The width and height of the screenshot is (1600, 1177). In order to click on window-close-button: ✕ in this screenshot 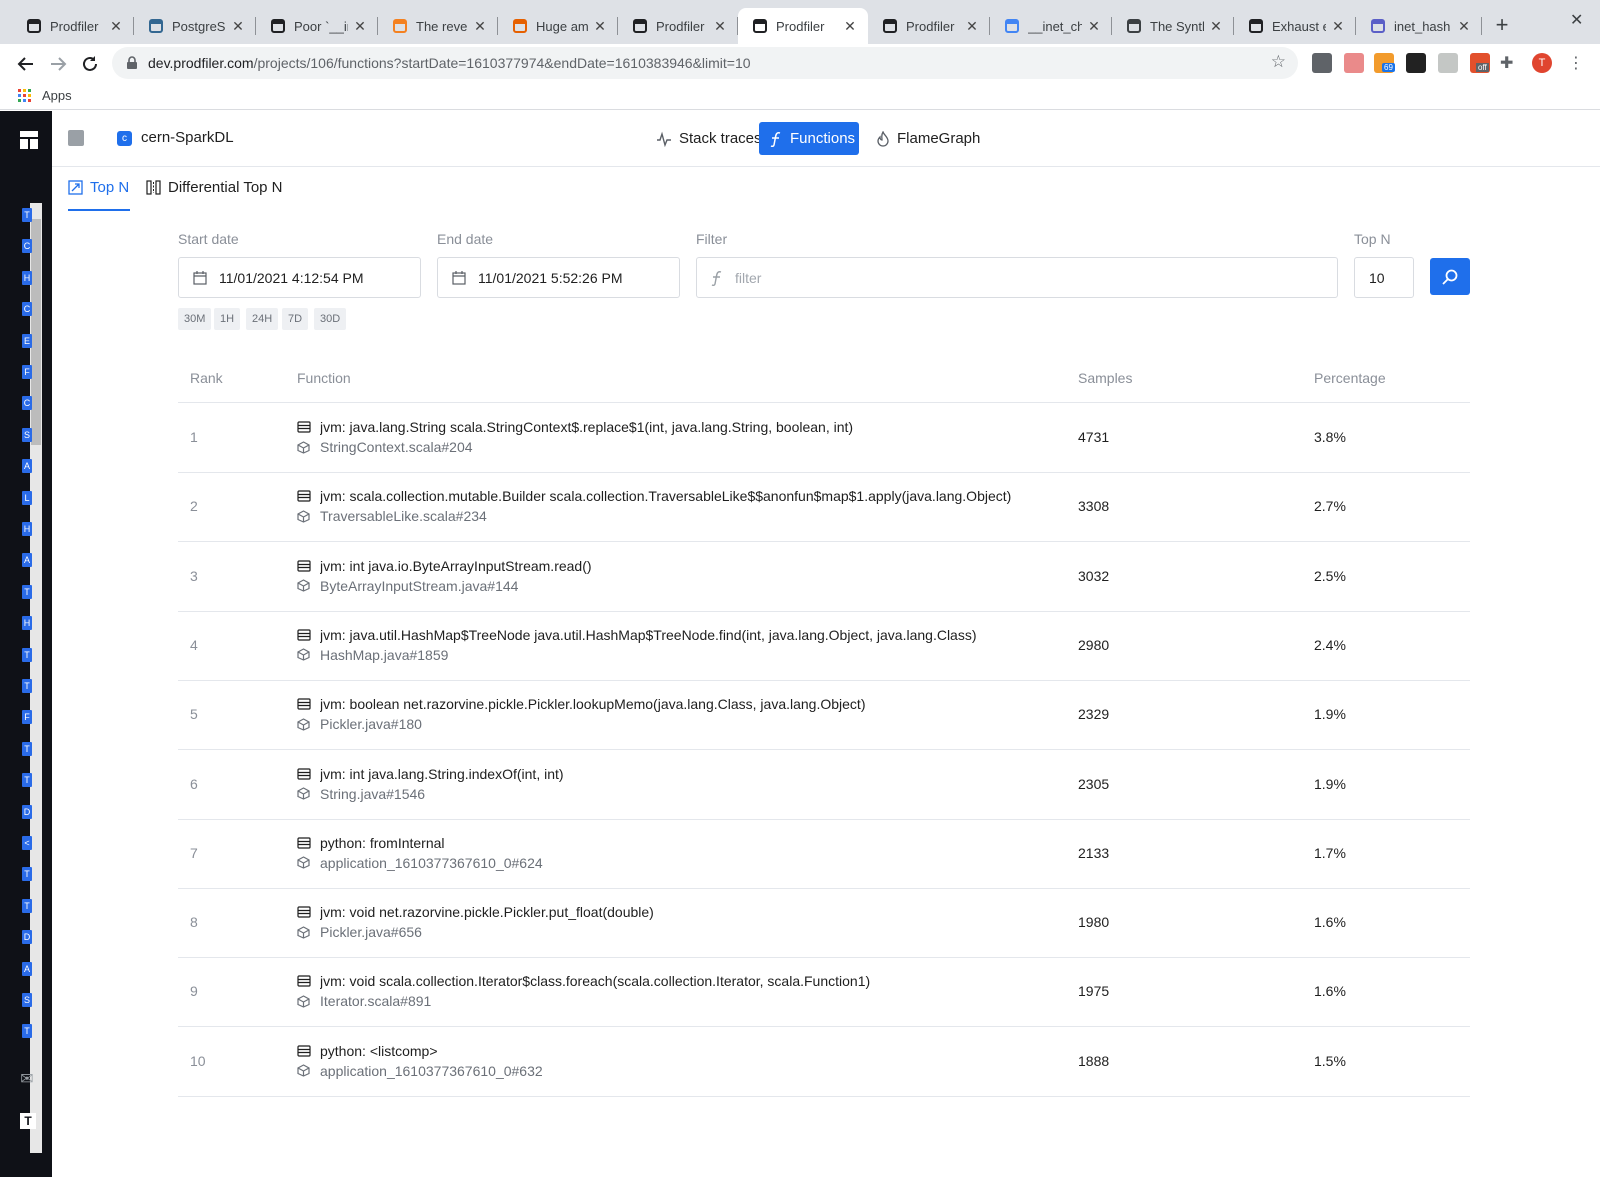, I will do `click(1576, 20)`.